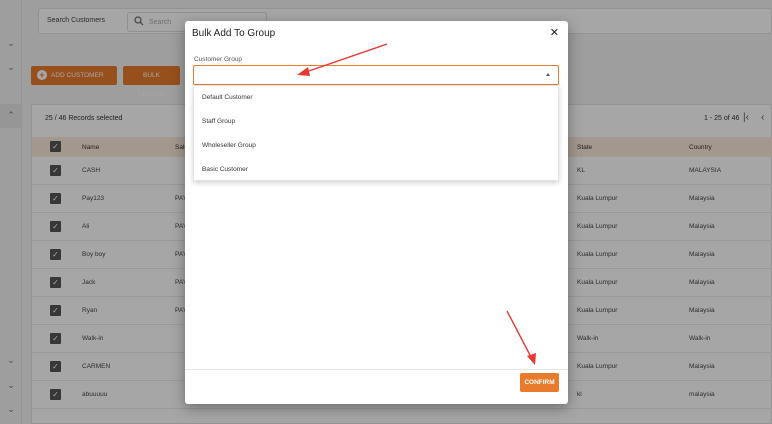  Describe the element at coordinates (376, 170) in the screenshot. I see `option-basic-customer: Basic Customer` at that location.